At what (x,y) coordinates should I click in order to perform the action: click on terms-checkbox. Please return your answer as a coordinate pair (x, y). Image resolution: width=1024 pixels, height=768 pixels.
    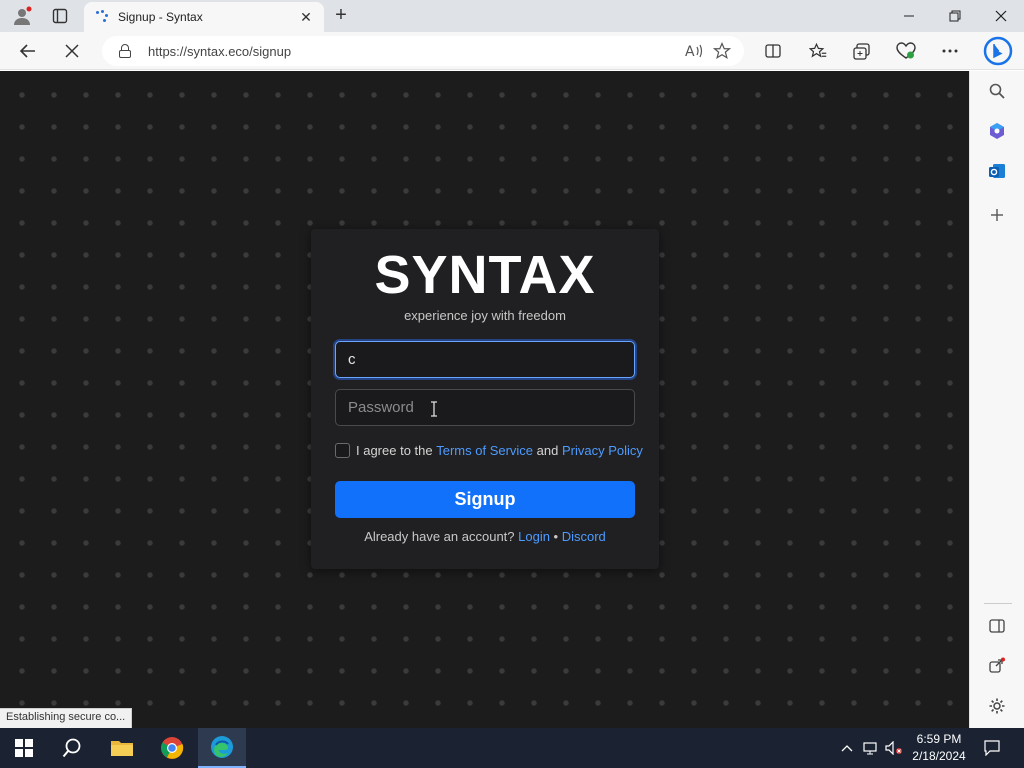
    Looking at the image, I should click on (342, 450).